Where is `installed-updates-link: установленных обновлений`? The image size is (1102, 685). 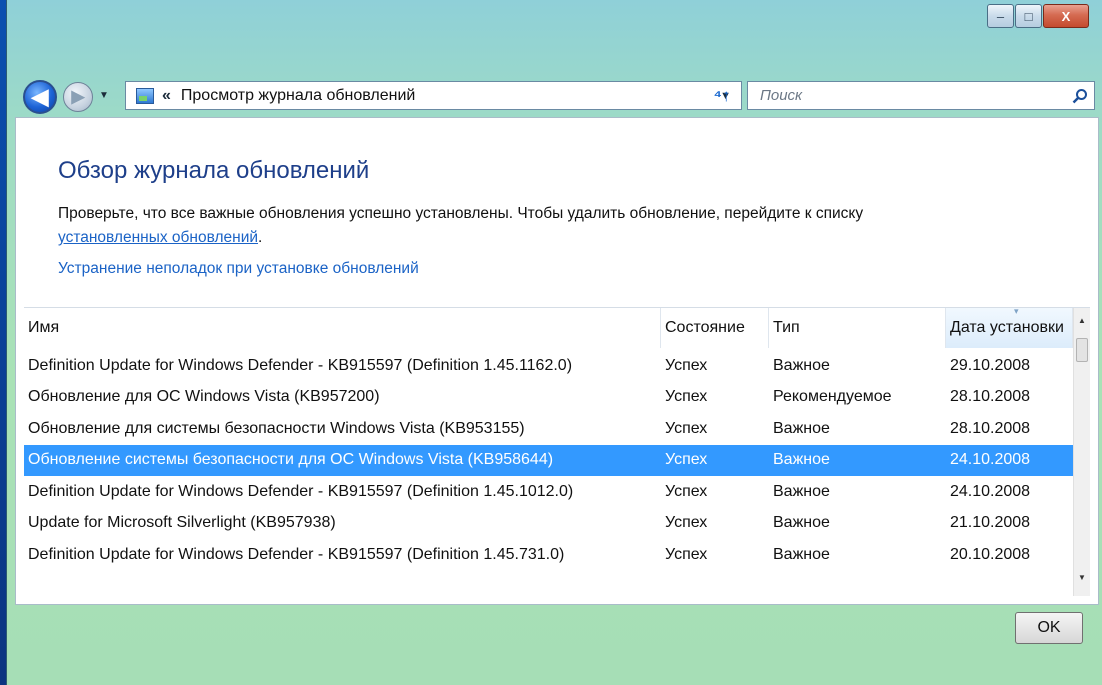
installed-updates-link: установленных обновлений is located at coordinates (158, 237).